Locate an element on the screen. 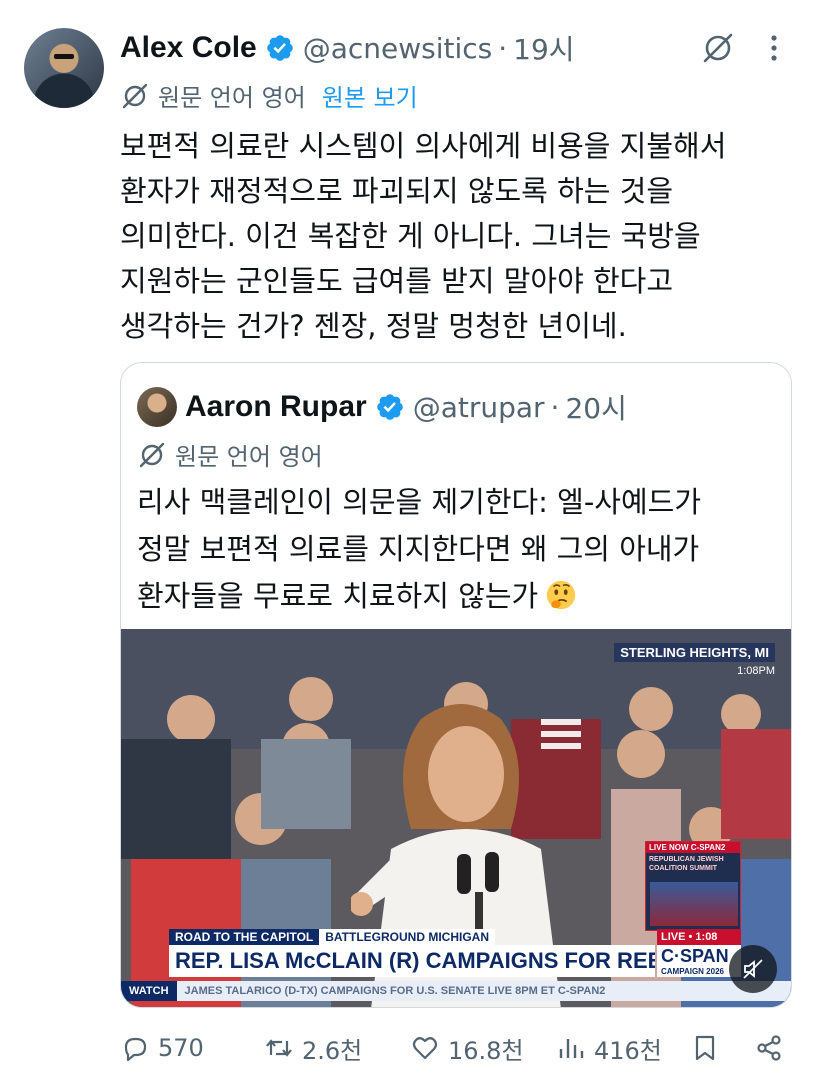  network-name: C·SPAN is located at coordinates (695, 956).